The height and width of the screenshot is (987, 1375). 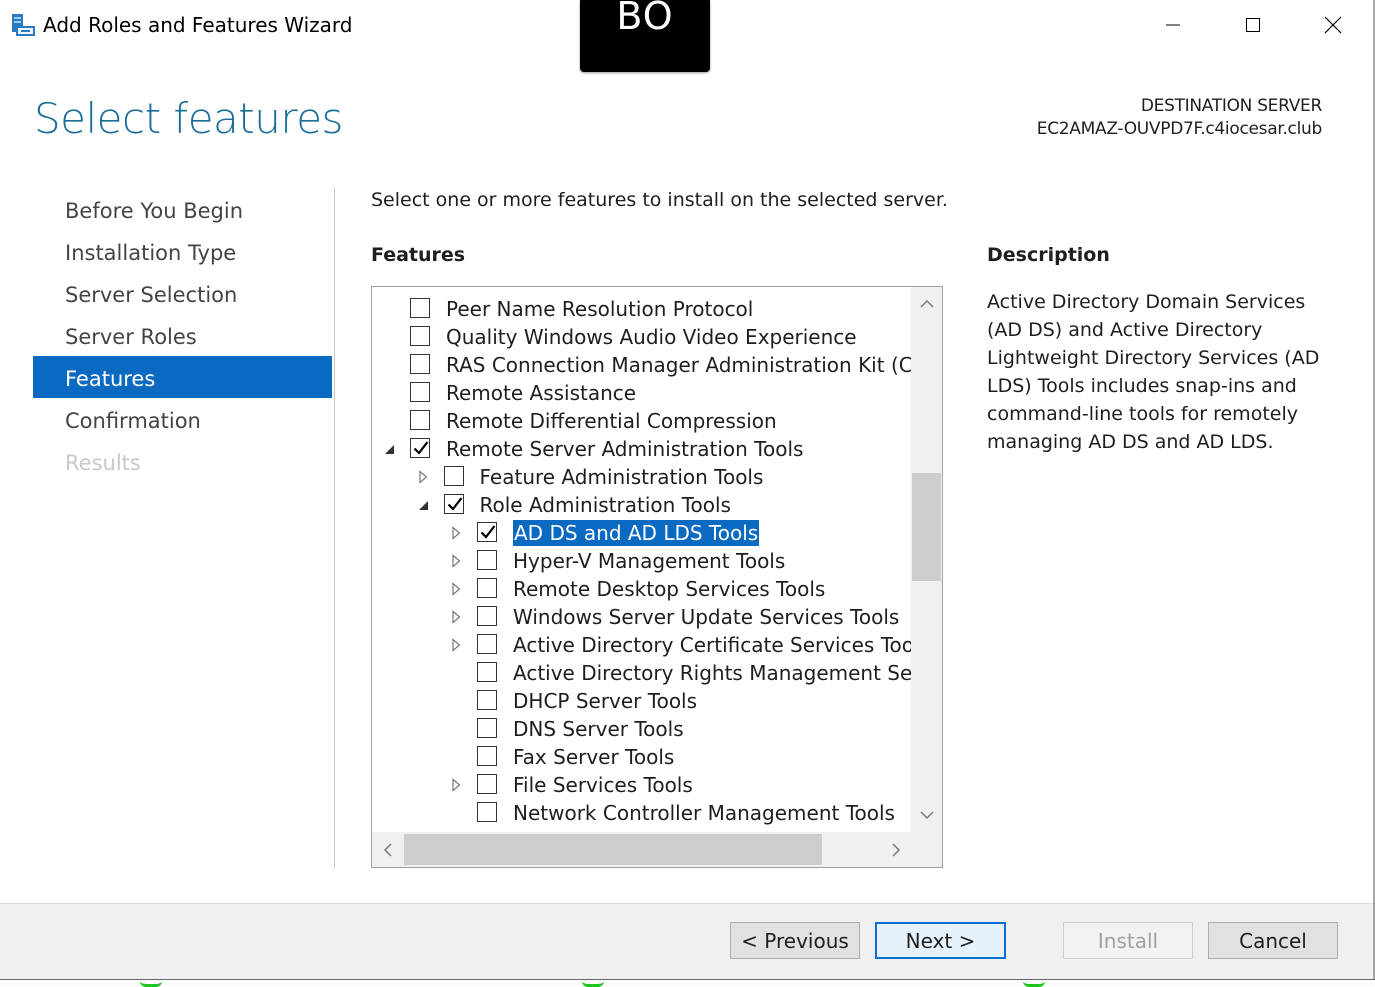 I want to click on feature-row: Remote Desktop Services Tools, so click(x=641, y=589).